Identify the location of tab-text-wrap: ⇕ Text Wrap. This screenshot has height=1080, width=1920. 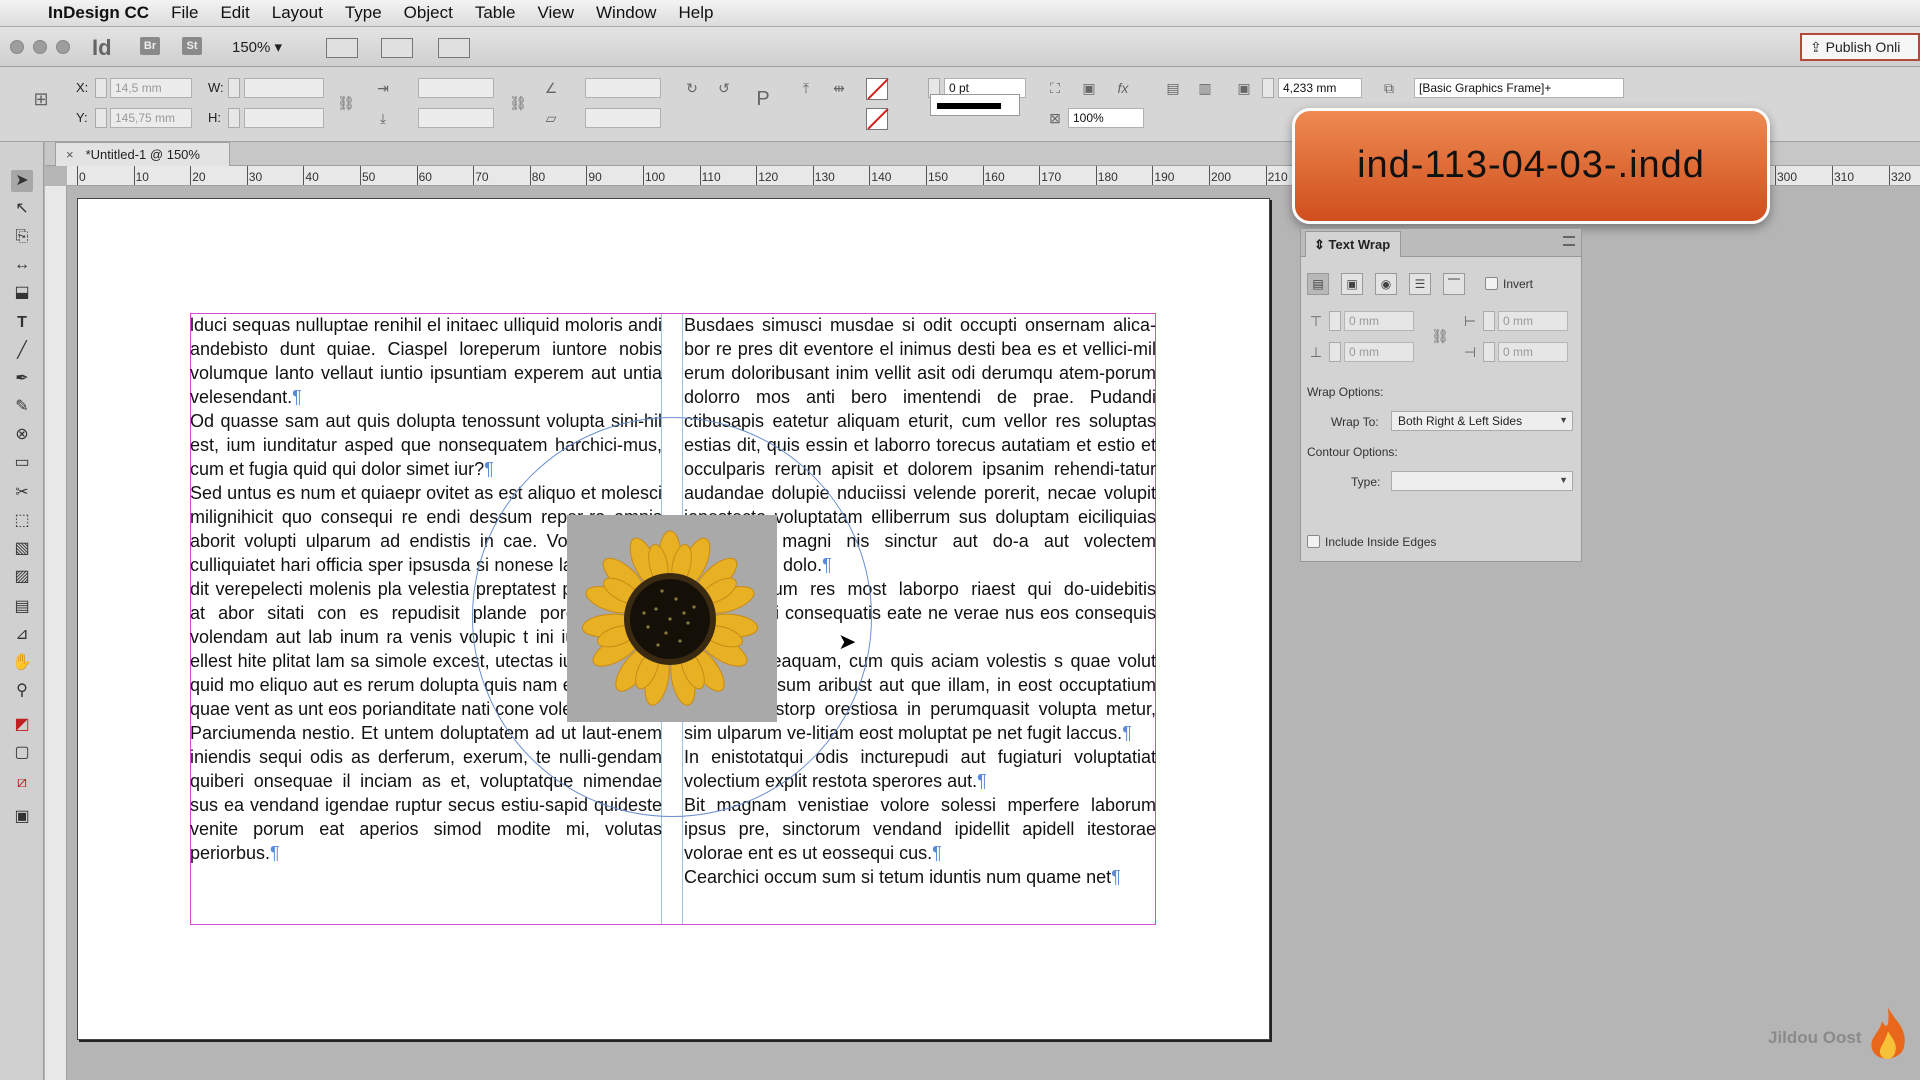
(1353, 244).